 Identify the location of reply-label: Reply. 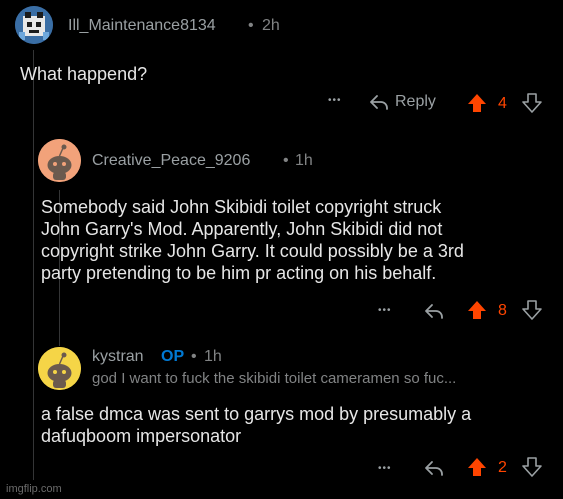
(415, 101).